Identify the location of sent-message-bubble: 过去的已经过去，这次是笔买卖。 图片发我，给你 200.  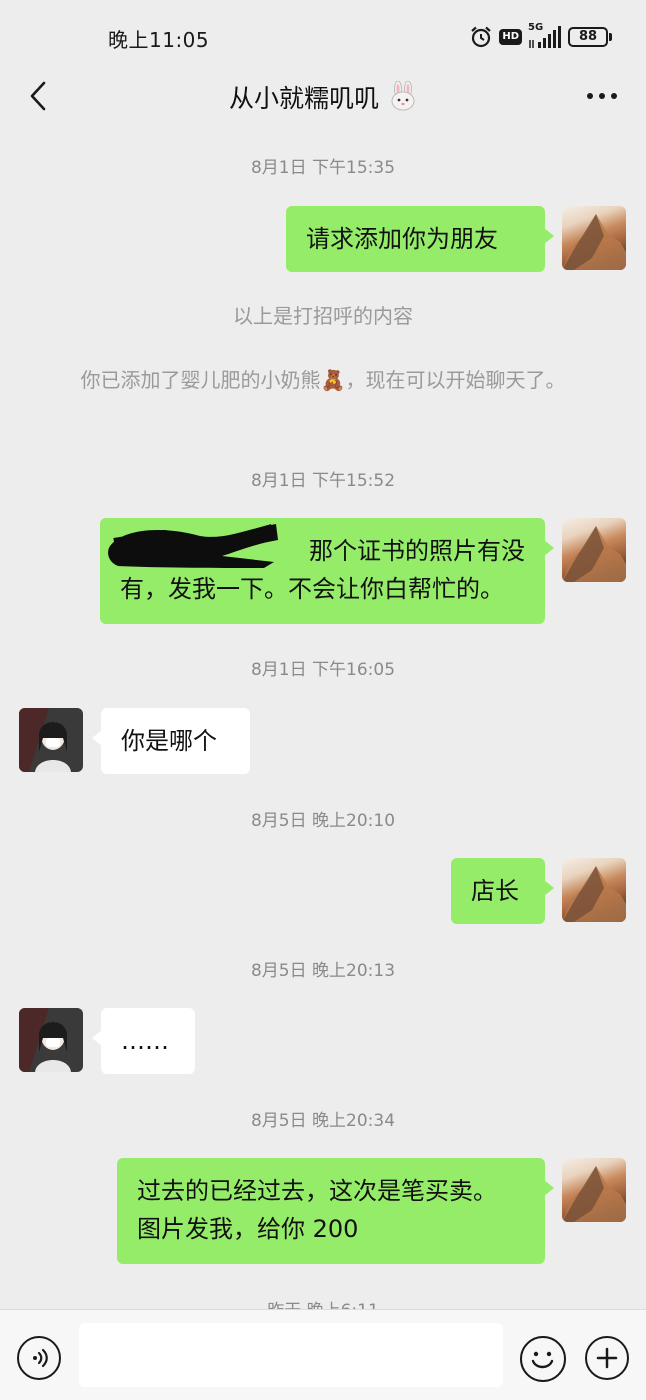
(335, 1211).